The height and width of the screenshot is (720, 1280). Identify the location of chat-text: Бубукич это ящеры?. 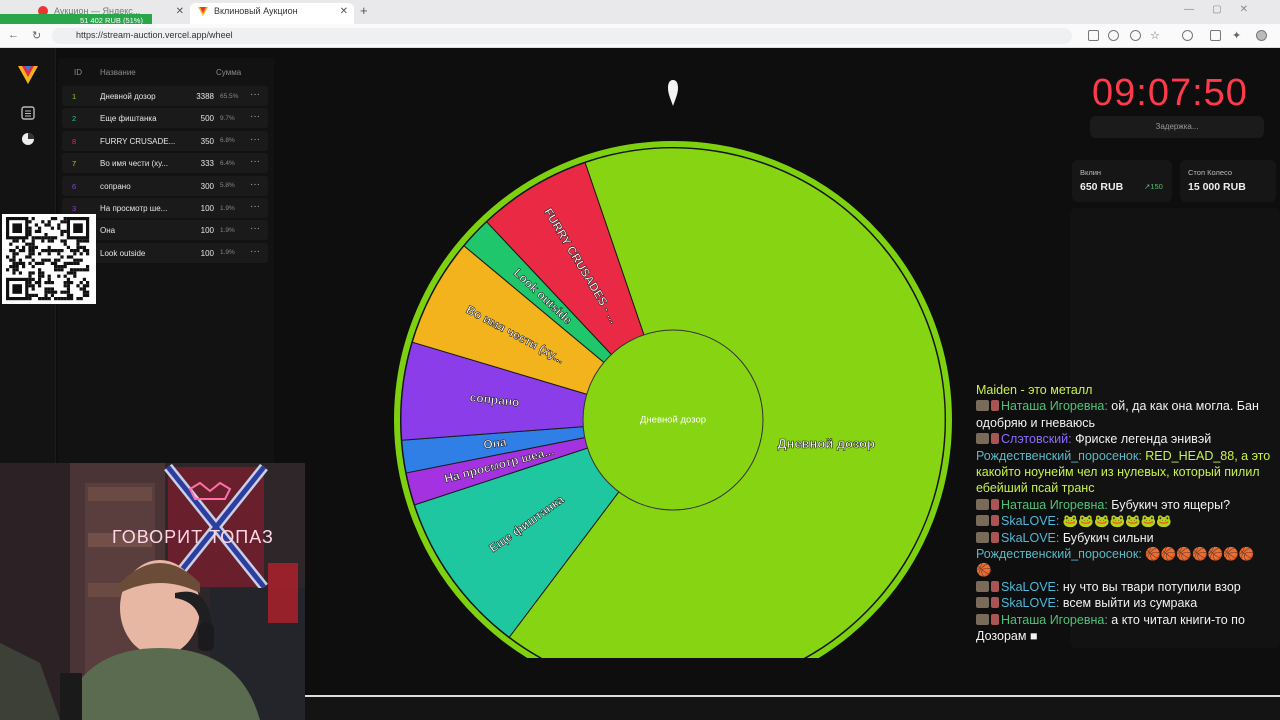
(1169, 504).